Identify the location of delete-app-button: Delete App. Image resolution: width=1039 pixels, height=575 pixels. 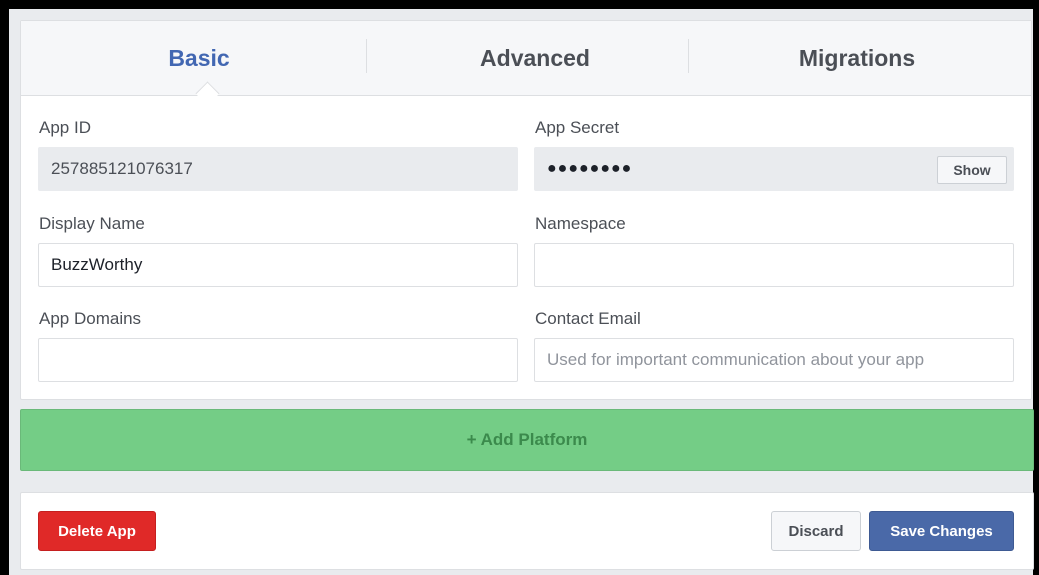
(97, 531).